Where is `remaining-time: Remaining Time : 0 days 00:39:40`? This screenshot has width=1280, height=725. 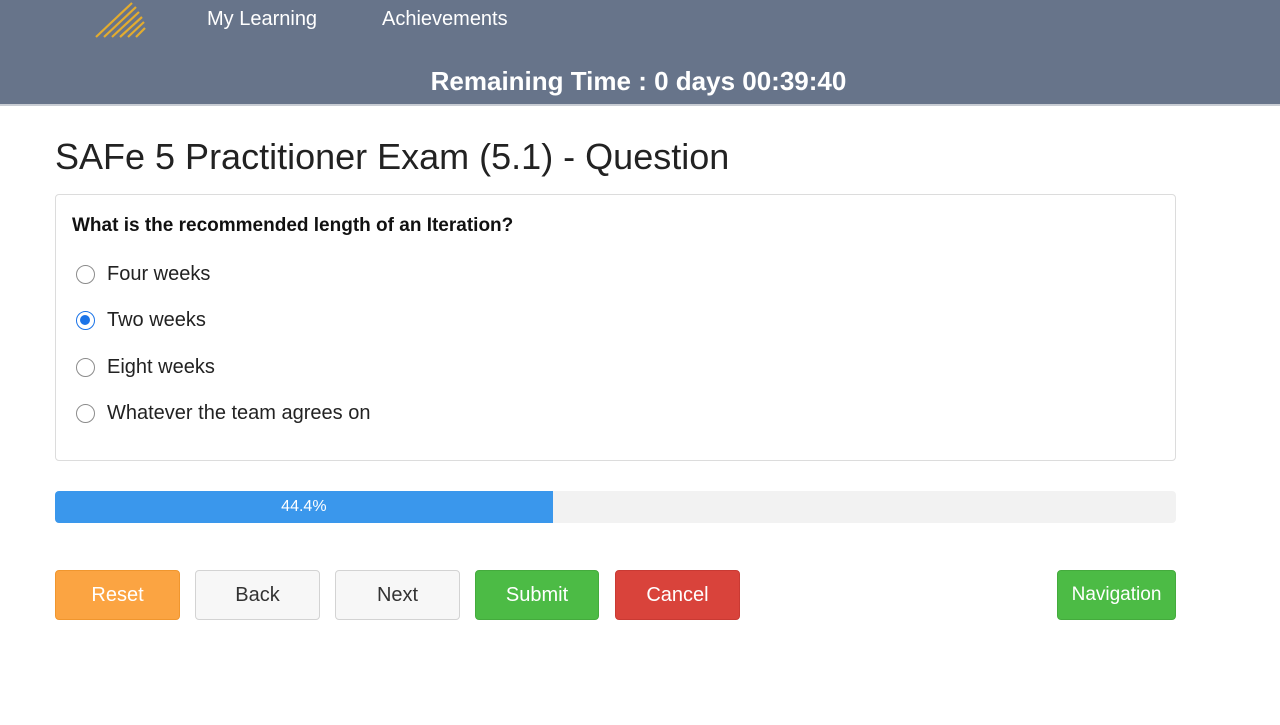
remaining-time: Remaining Time : 0 days 00:39:40 is located at coordinates (640, 81).